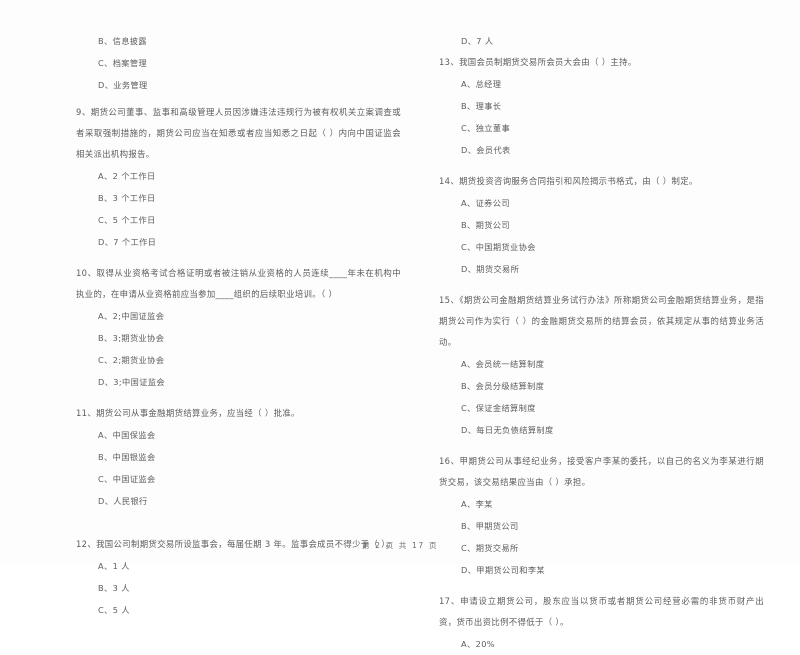  Describe the element at coordinates (127, 220) in the screenshot. I see `option-c: C、5 个工作日` at that location.